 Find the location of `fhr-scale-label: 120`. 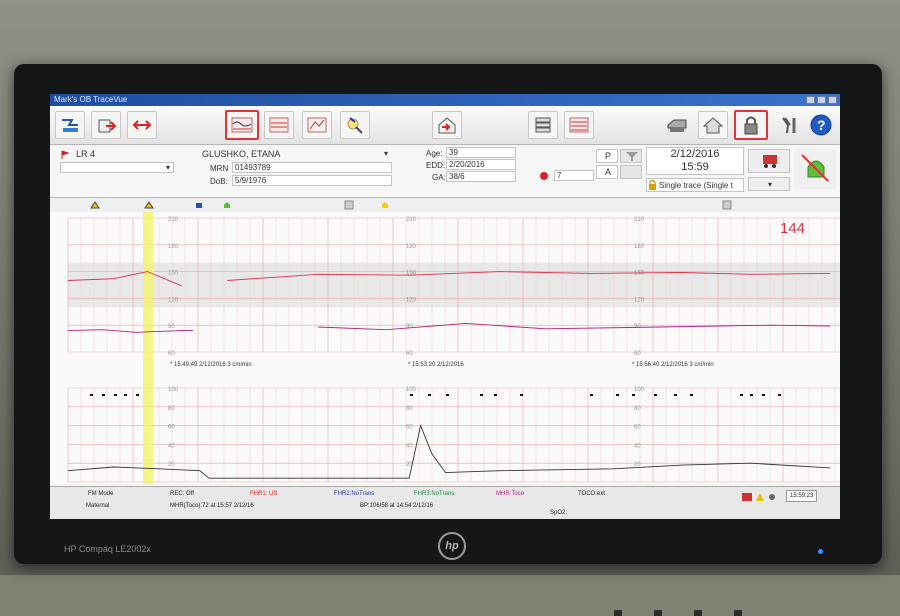

fhr-scale-label: 120 is located at coordinates (411, 300).